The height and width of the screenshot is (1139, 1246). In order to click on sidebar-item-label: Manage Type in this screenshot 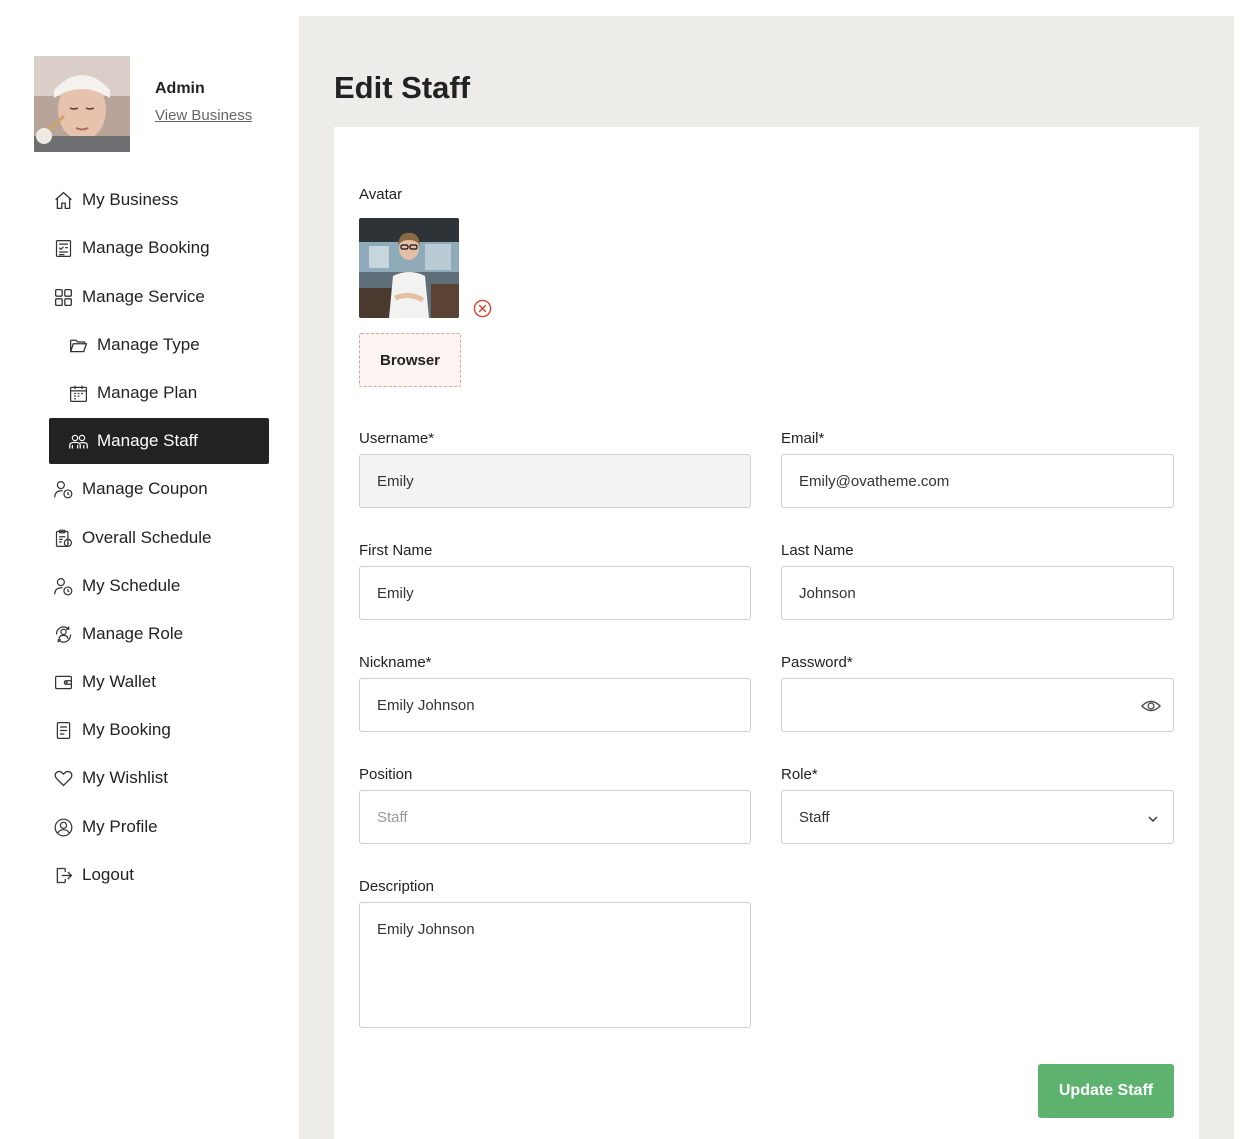, I will do `click(148, 344)`.